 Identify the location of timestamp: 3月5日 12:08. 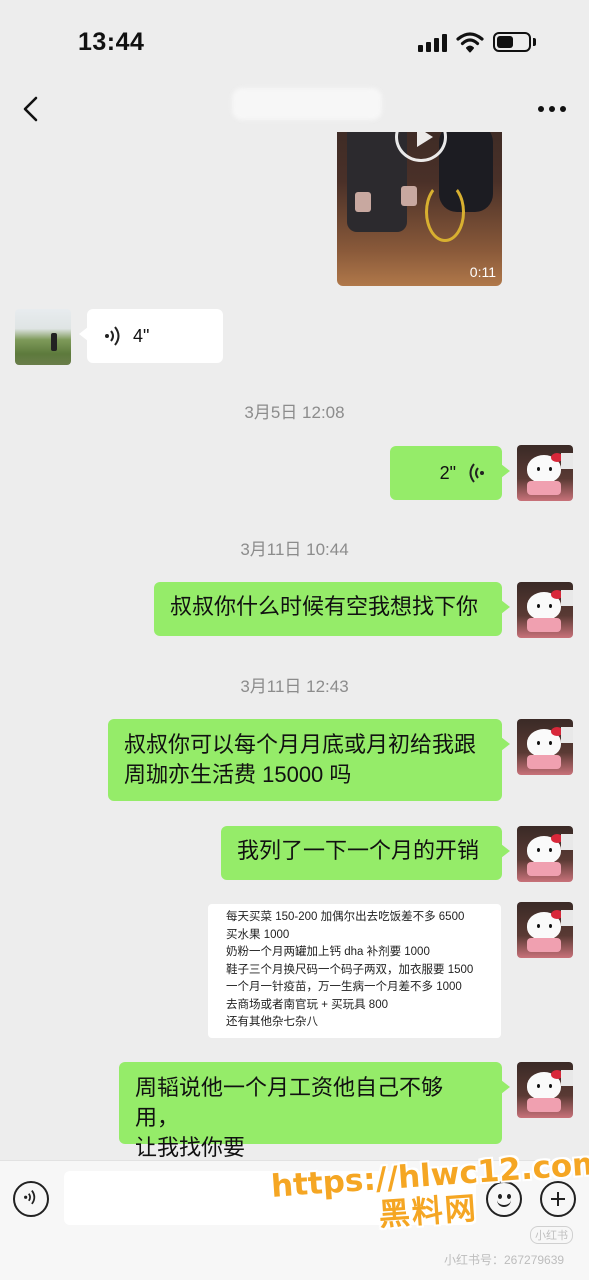
(294, 412).